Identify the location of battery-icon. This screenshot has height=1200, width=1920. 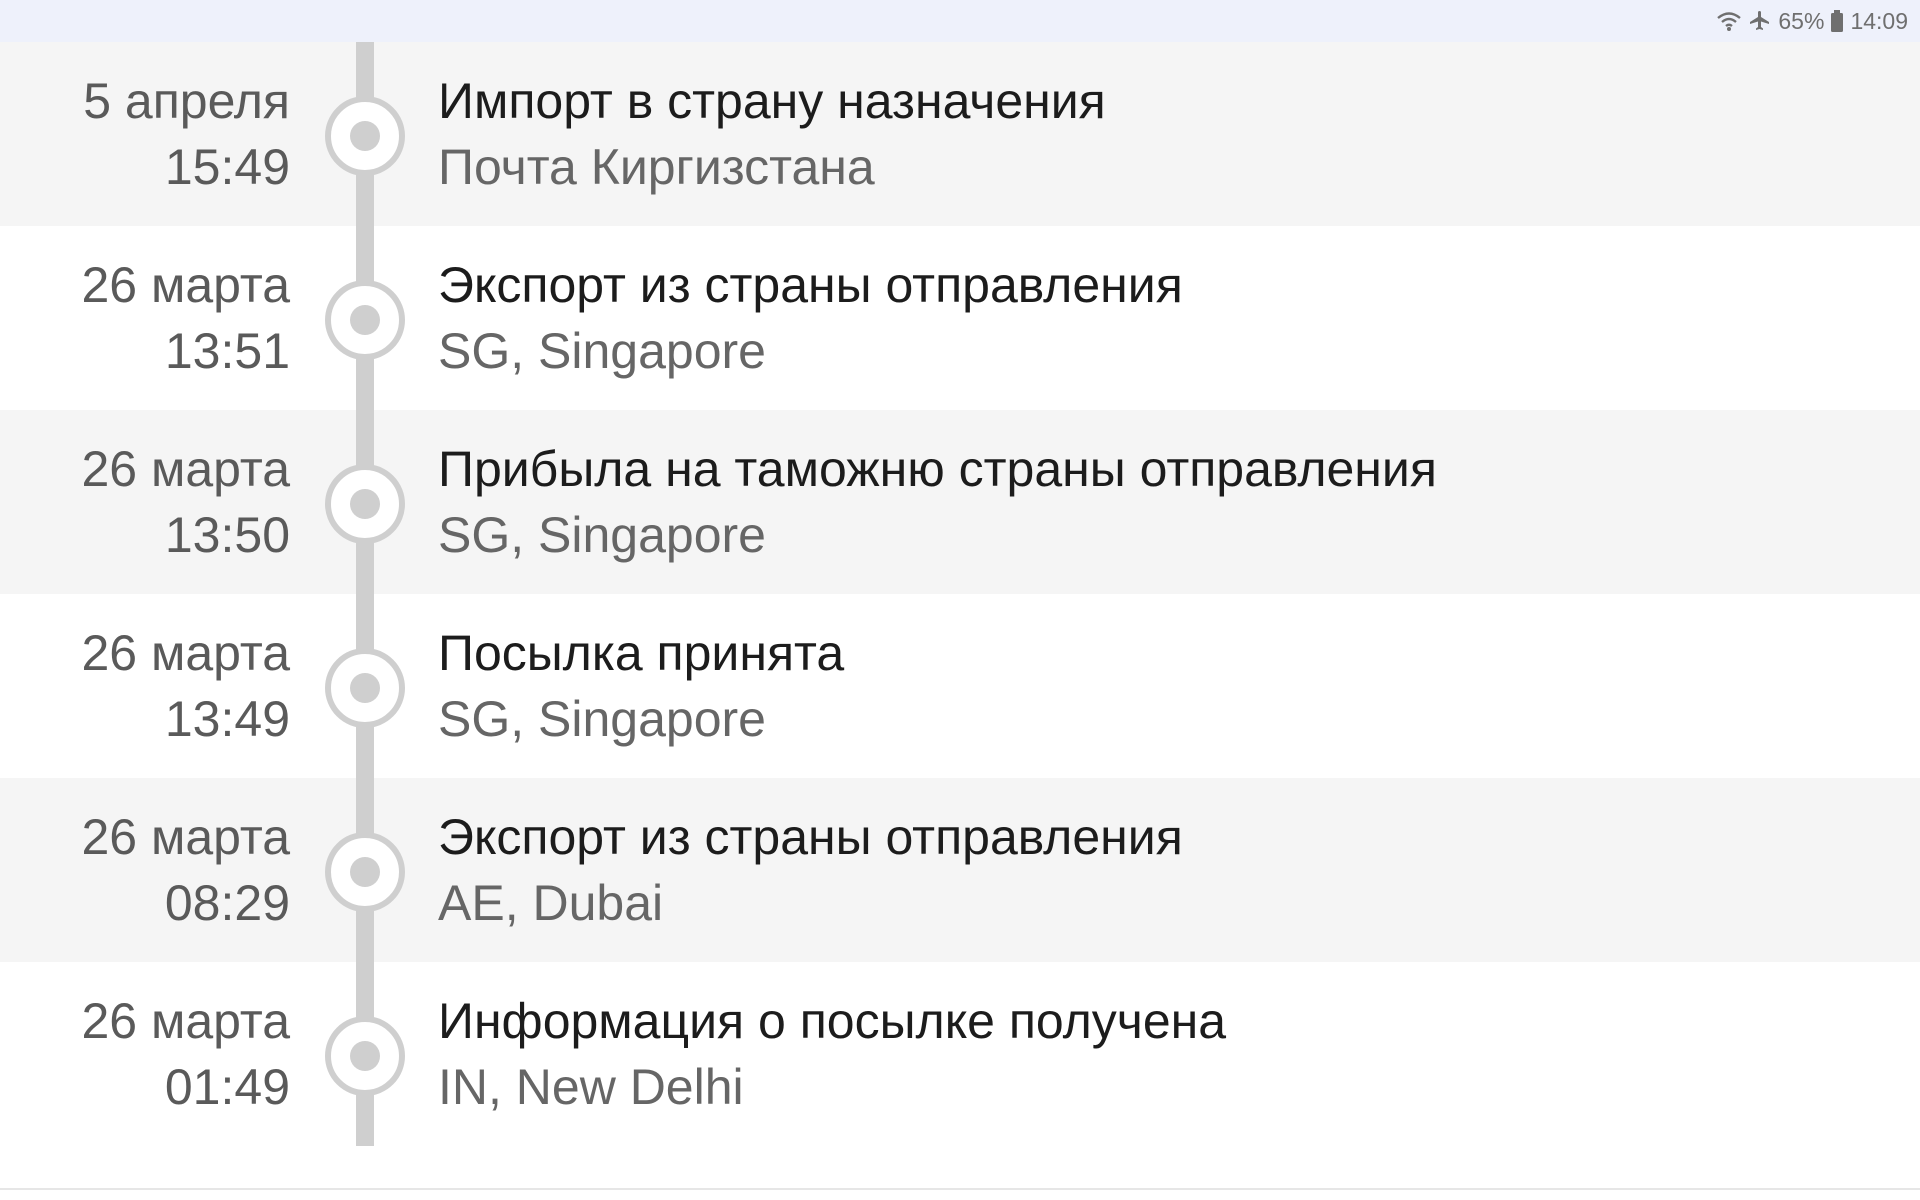
(1837, 21).